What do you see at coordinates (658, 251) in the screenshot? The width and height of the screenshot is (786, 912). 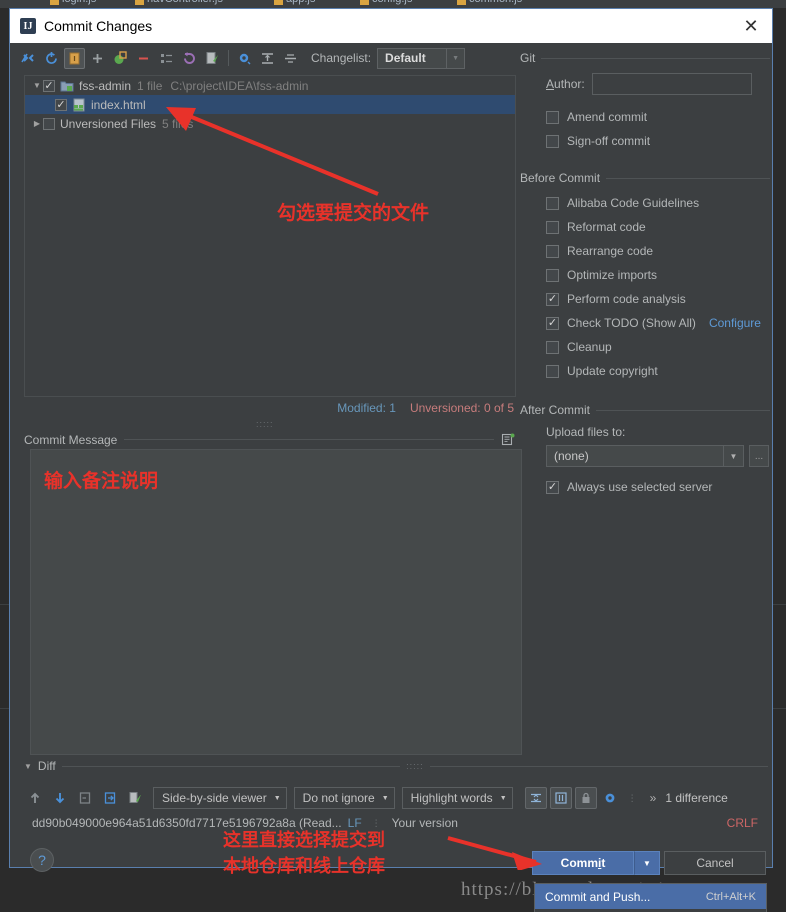 I see `checkbox-rearrange-code: Rearrange code` at bounding box center [658, 251].